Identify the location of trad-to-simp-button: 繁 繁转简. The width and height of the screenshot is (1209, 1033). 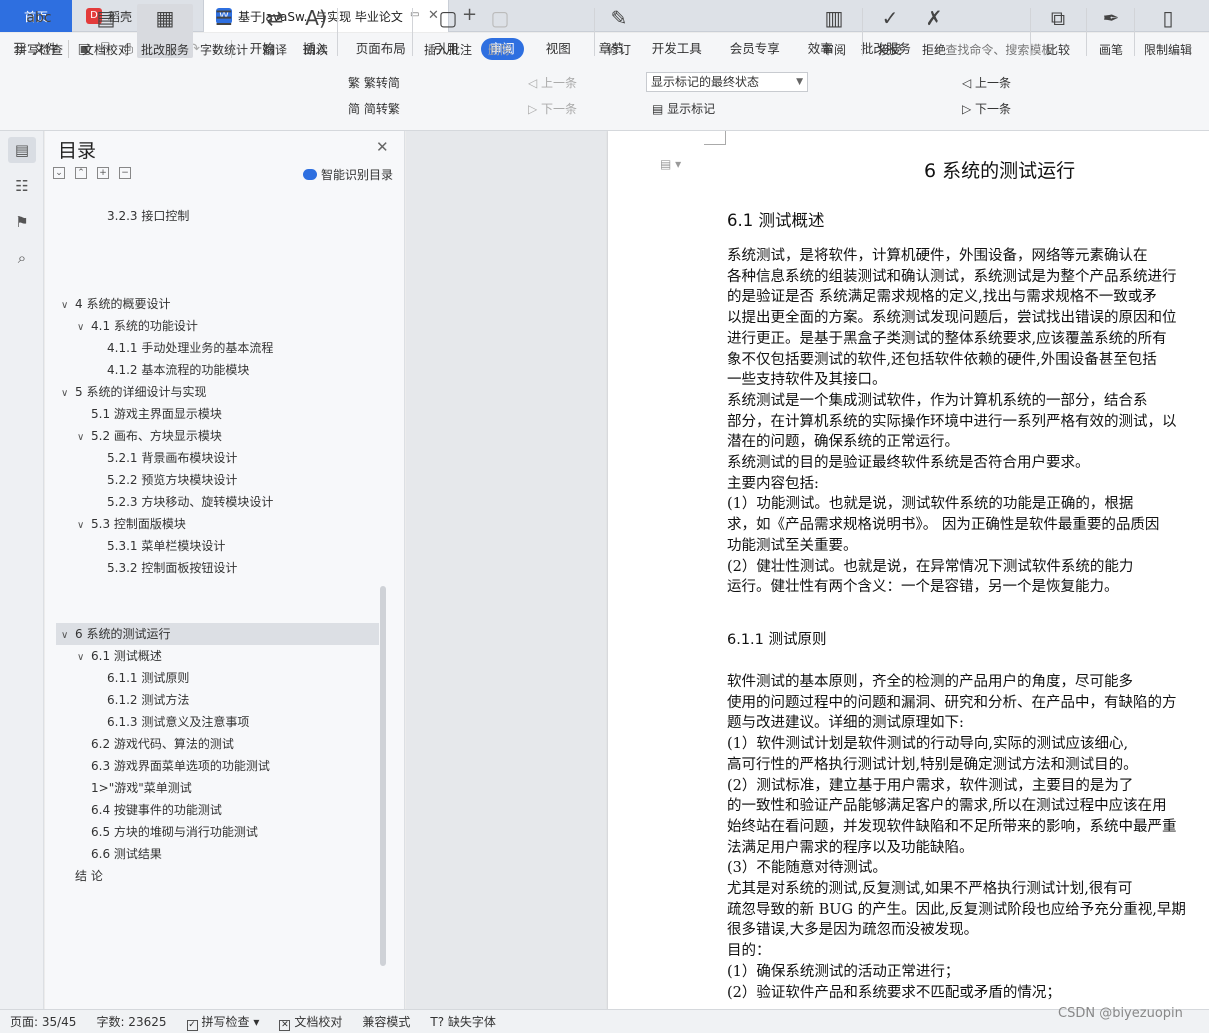
(374, 82).